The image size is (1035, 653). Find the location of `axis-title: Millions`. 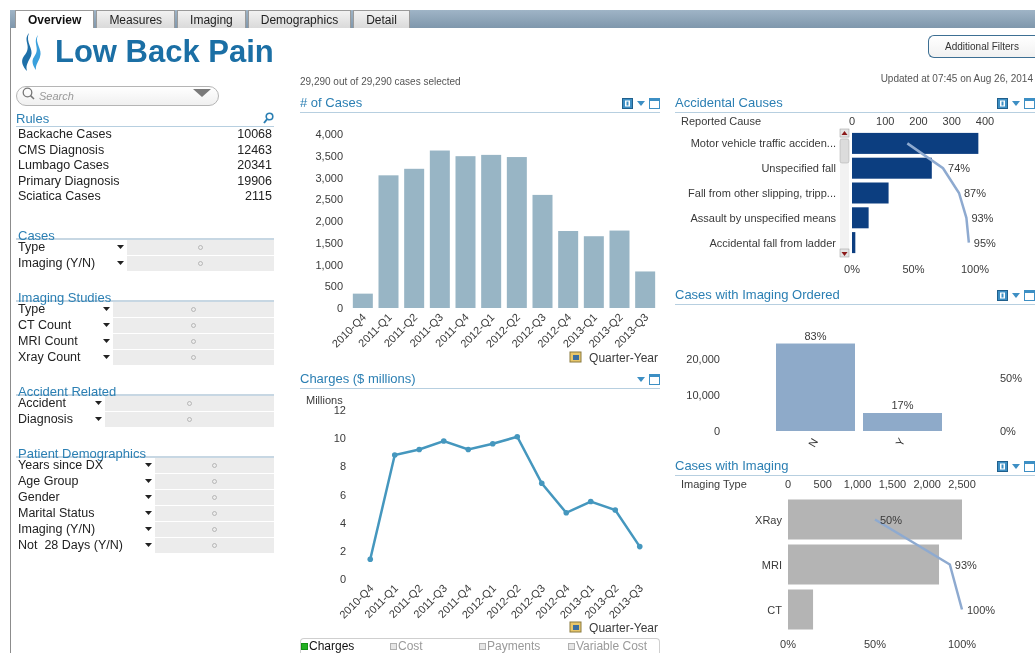

axis-title: Millions is located at coordinates (324, 400).